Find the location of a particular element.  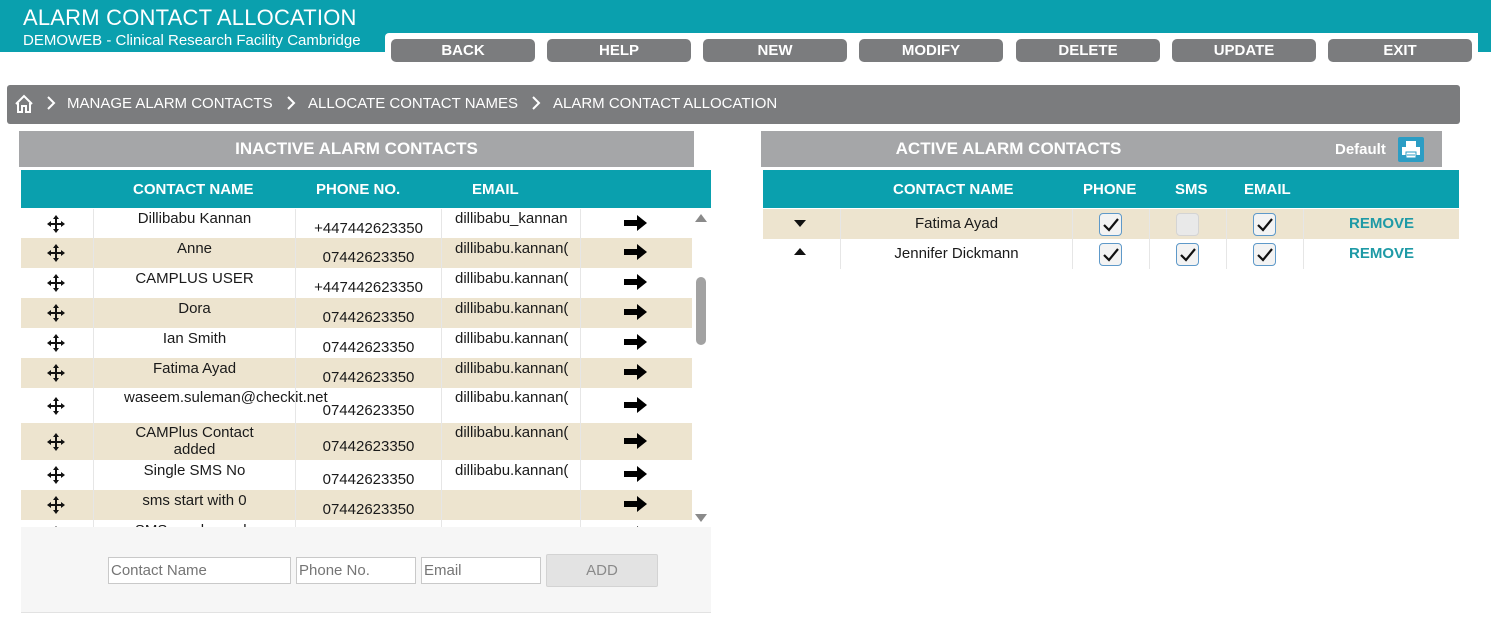

triangle-down-icon is located at coordinates (800, 223).